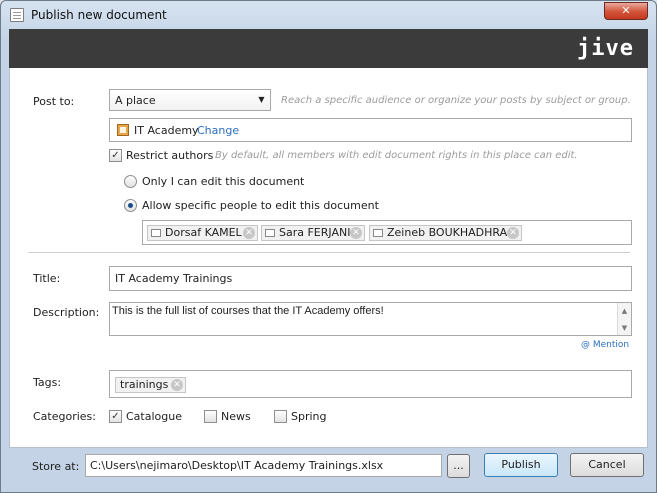  What do you see at coordinates (607, 465) in the screenshot?
I see `cancel-button: Cancel` at bounding box center [607, 465].